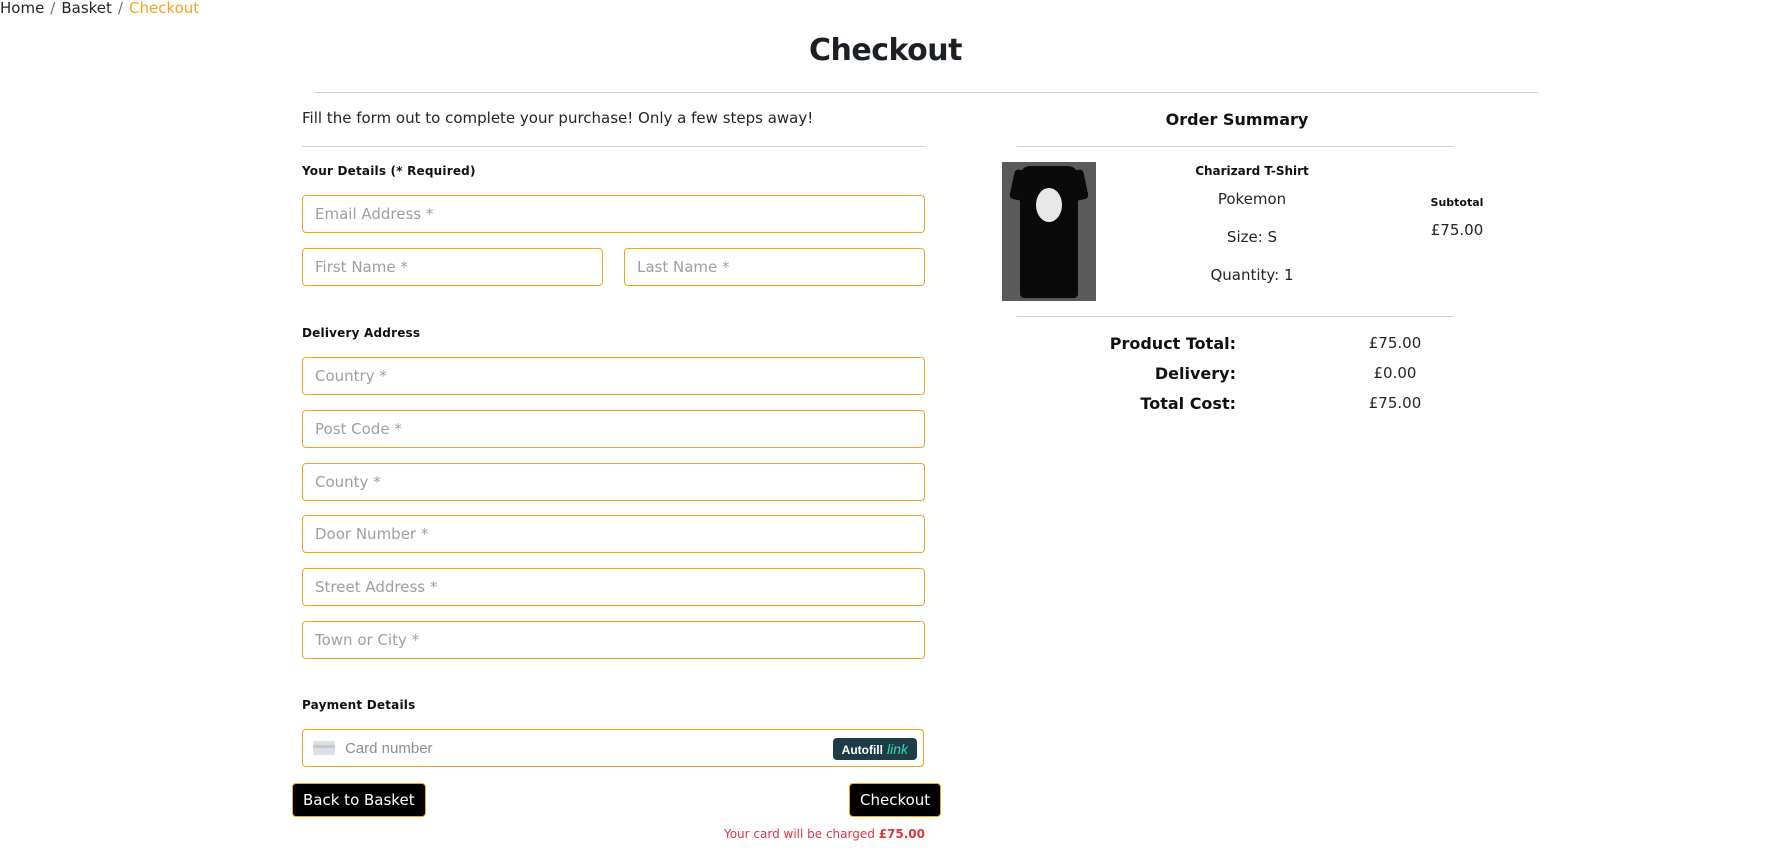 The image size is (1771, 848). I want to click on breadcrumb-basket: Basket, so click(86, 8).